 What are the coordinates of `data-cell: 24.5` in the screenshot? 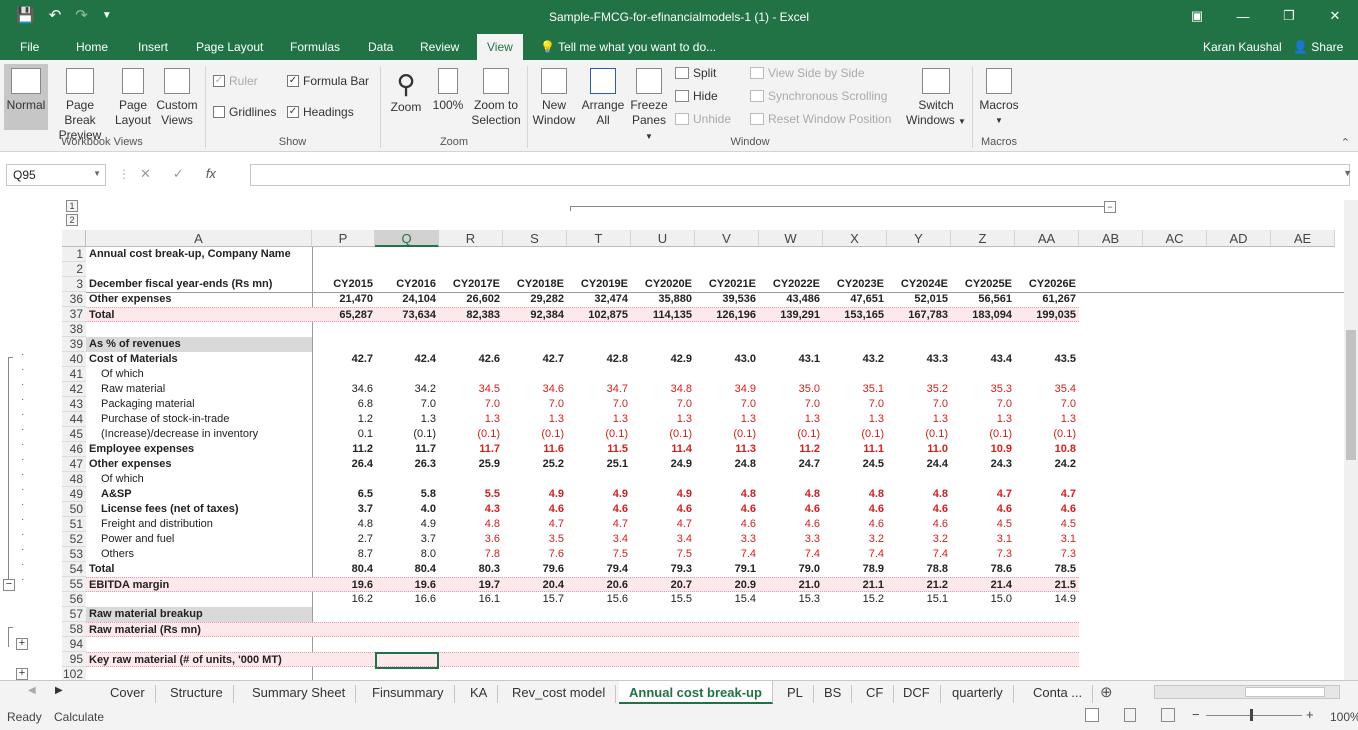 It's located at (853, 464).